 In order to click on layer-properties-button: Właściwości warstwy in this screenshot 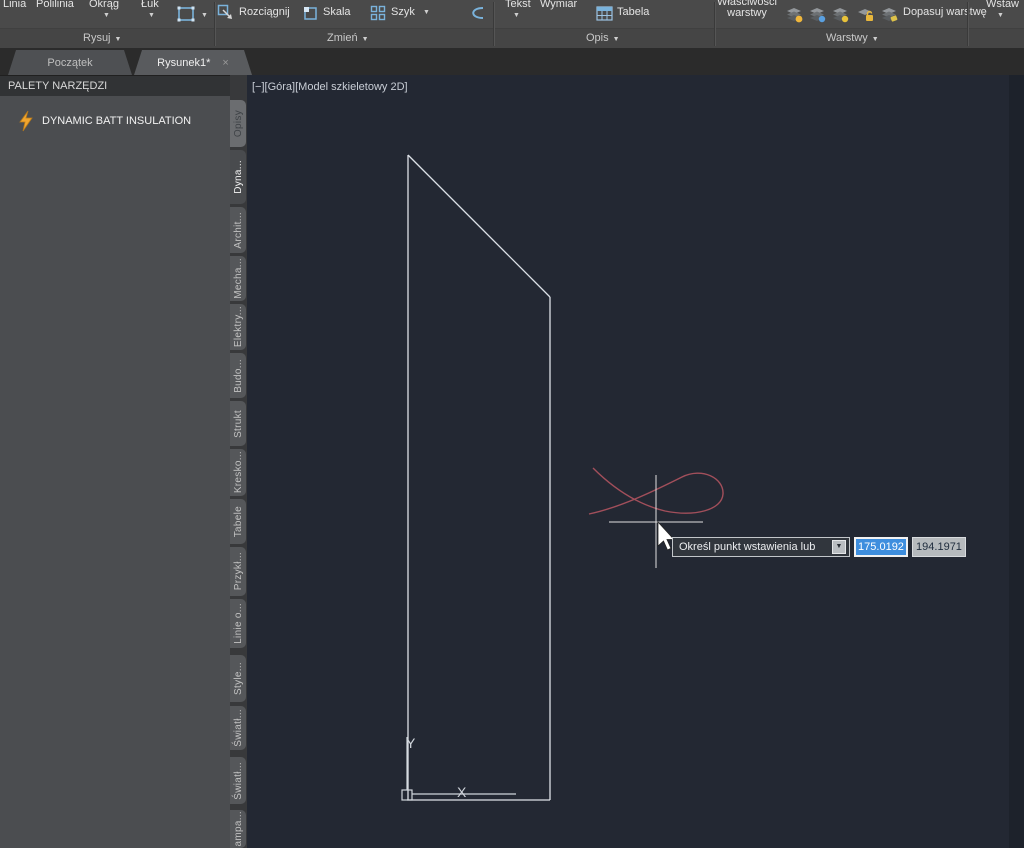, I will do `click(747, 9)`.